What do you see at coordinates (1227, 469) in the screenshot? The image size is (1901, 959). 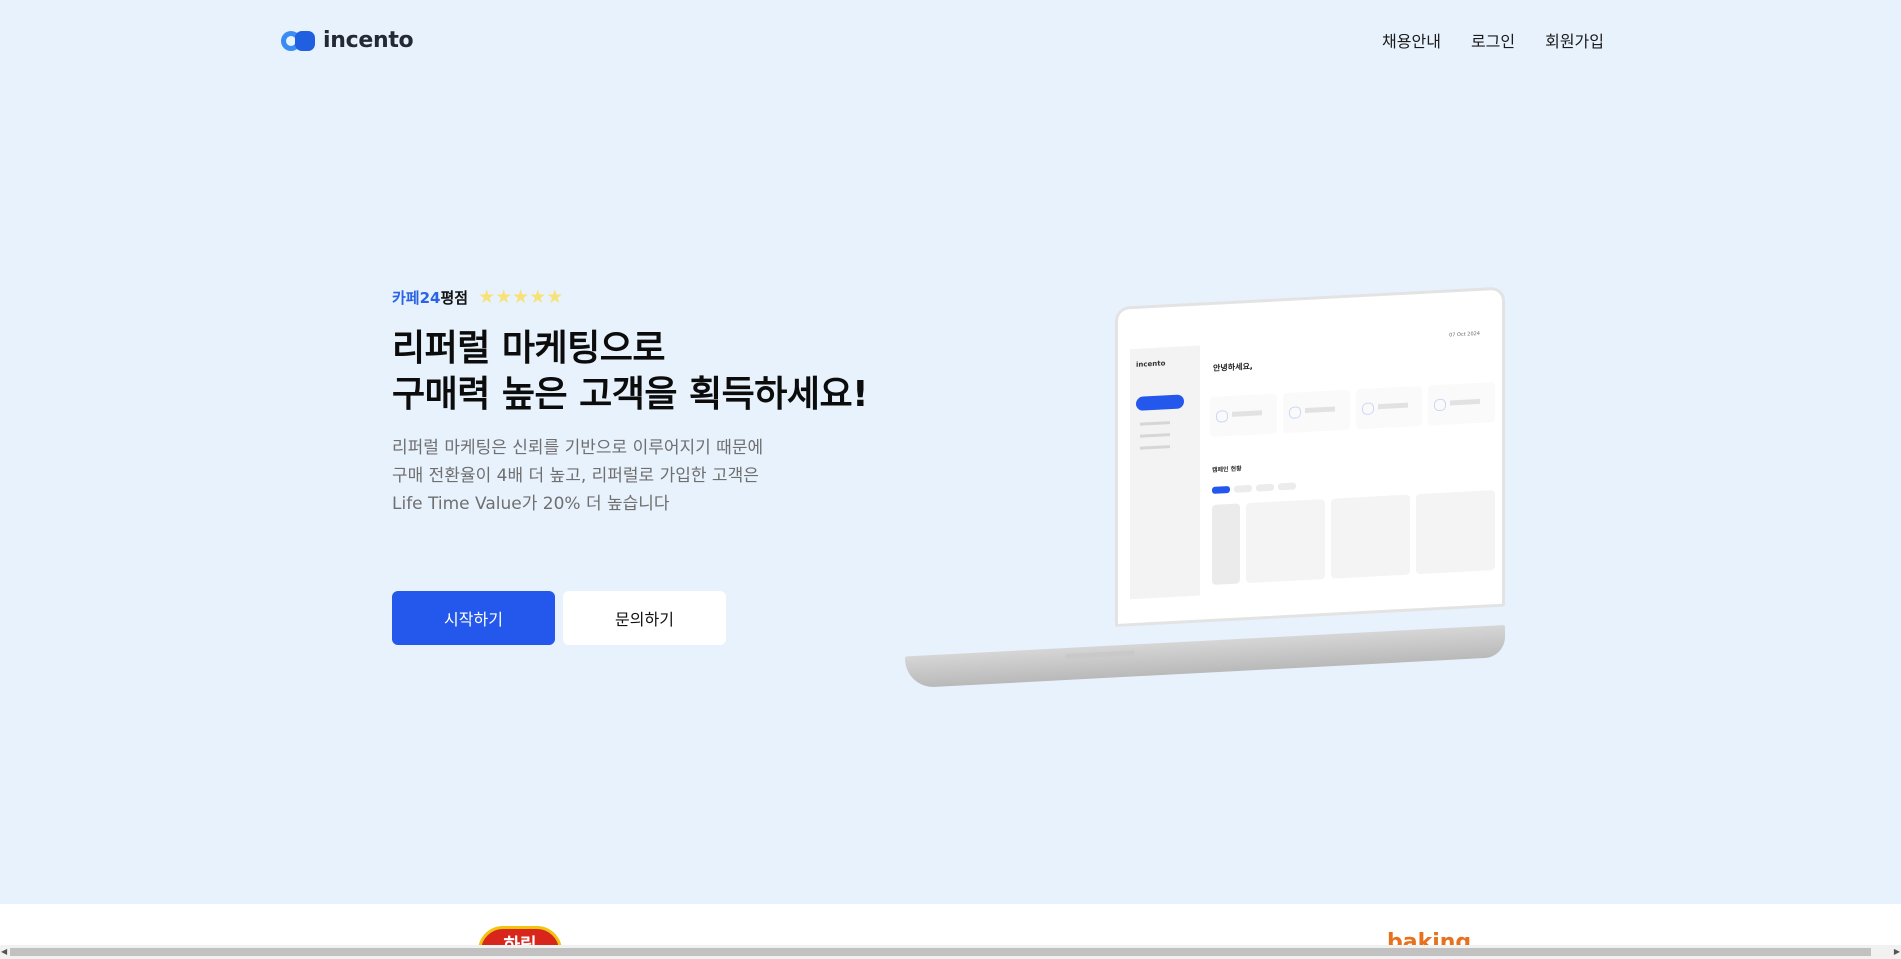 I see `preview-section-label: 캠페인 현황` at bounding box center [1227, 469].